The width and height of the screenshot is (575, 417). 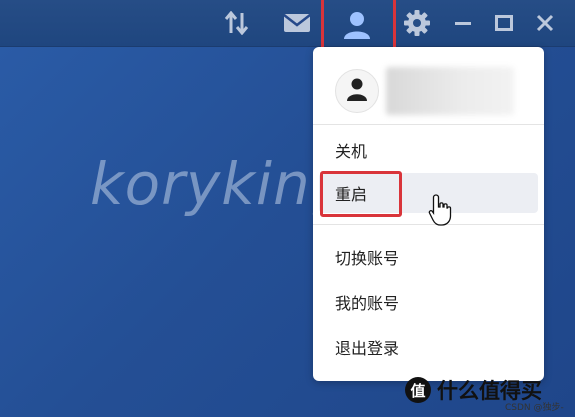 I want to click on account-profile, so click(x=431, y=90).